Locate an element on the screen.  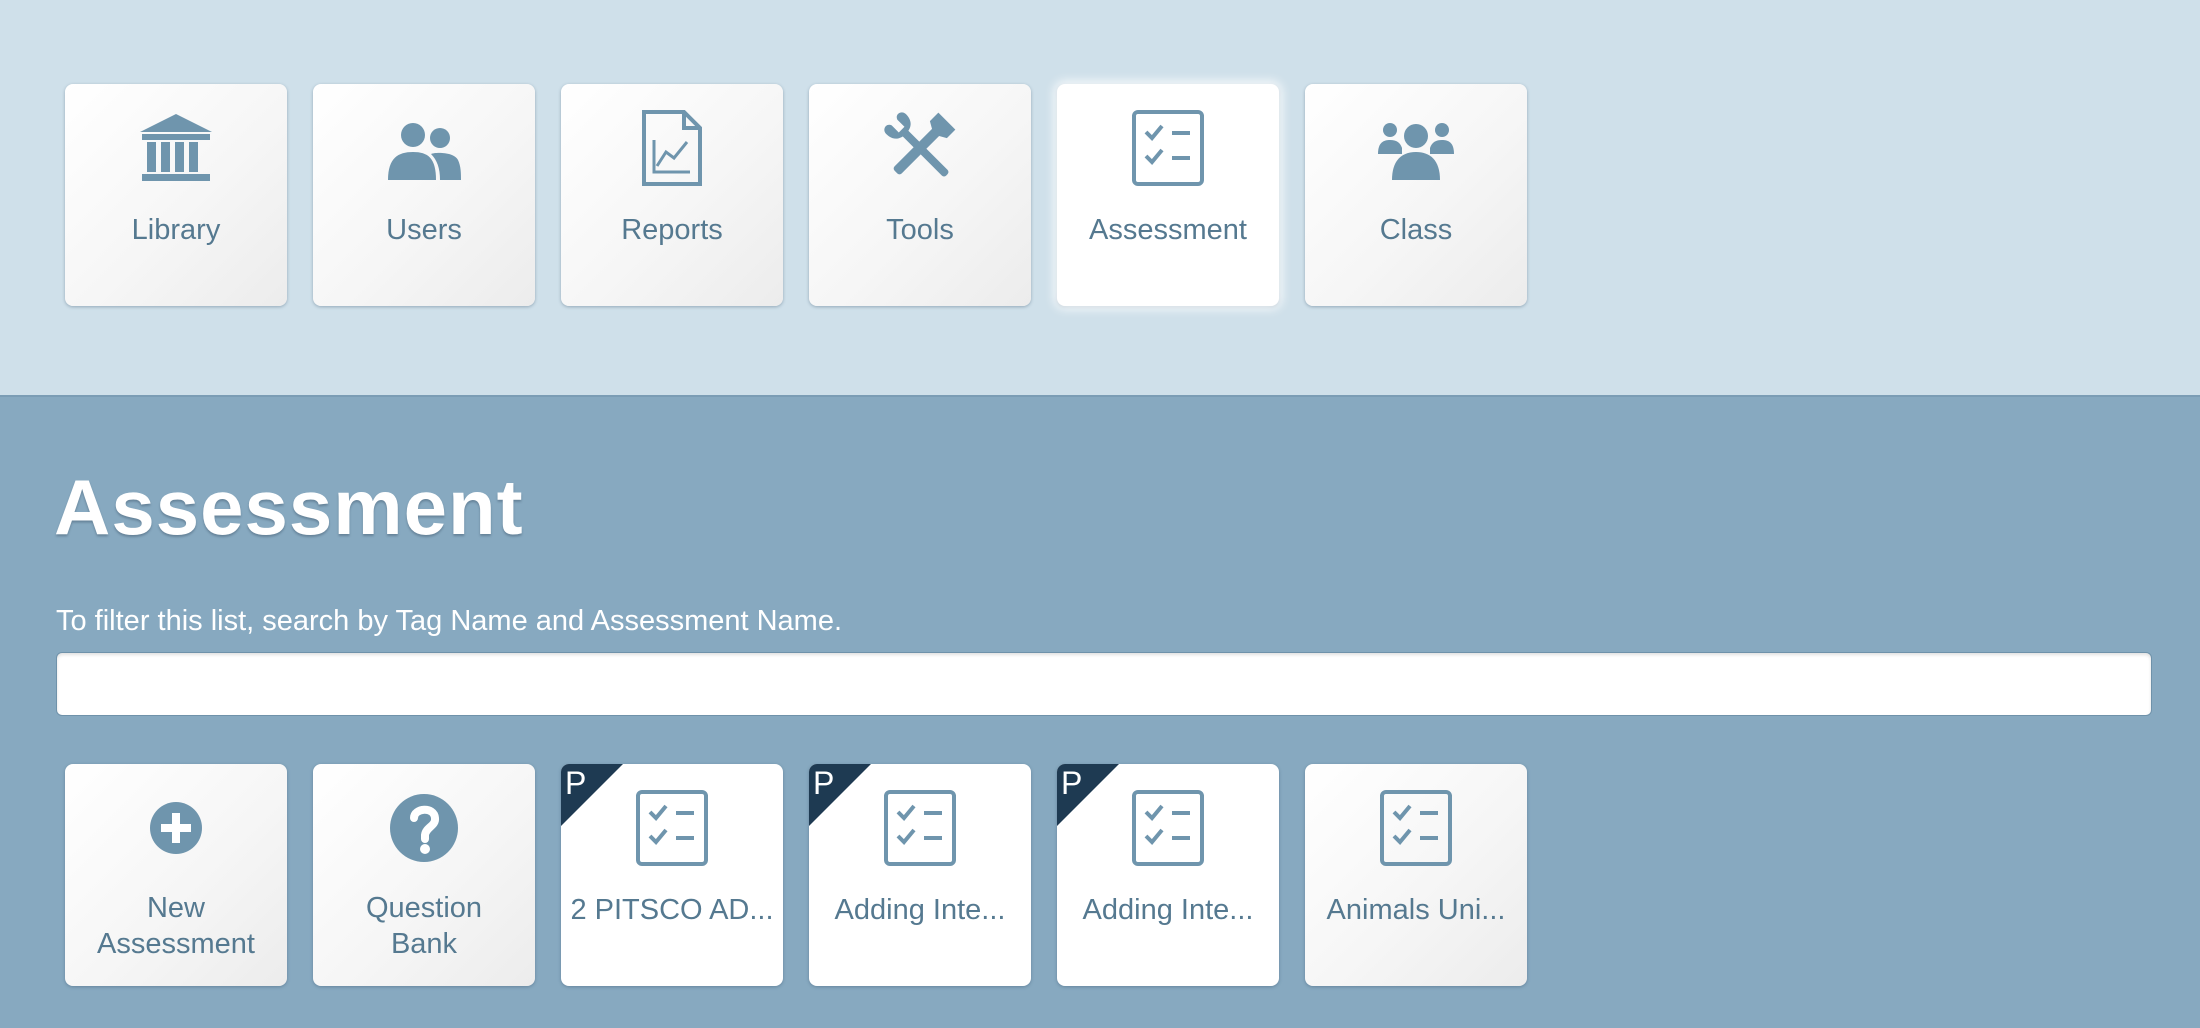
nav-tile-label: Class is located at coordinates (1416, 230).